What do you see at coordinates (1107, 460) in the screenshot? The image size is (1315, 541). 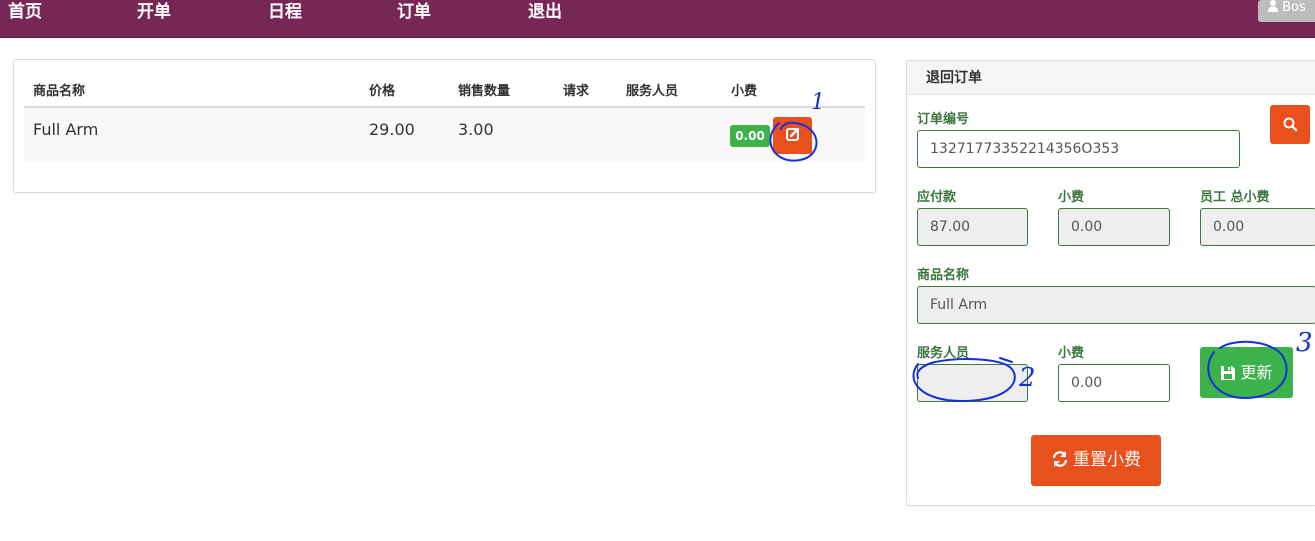 I see `reset-tip-label: 重置小费` at bounding box center [1107, 460].